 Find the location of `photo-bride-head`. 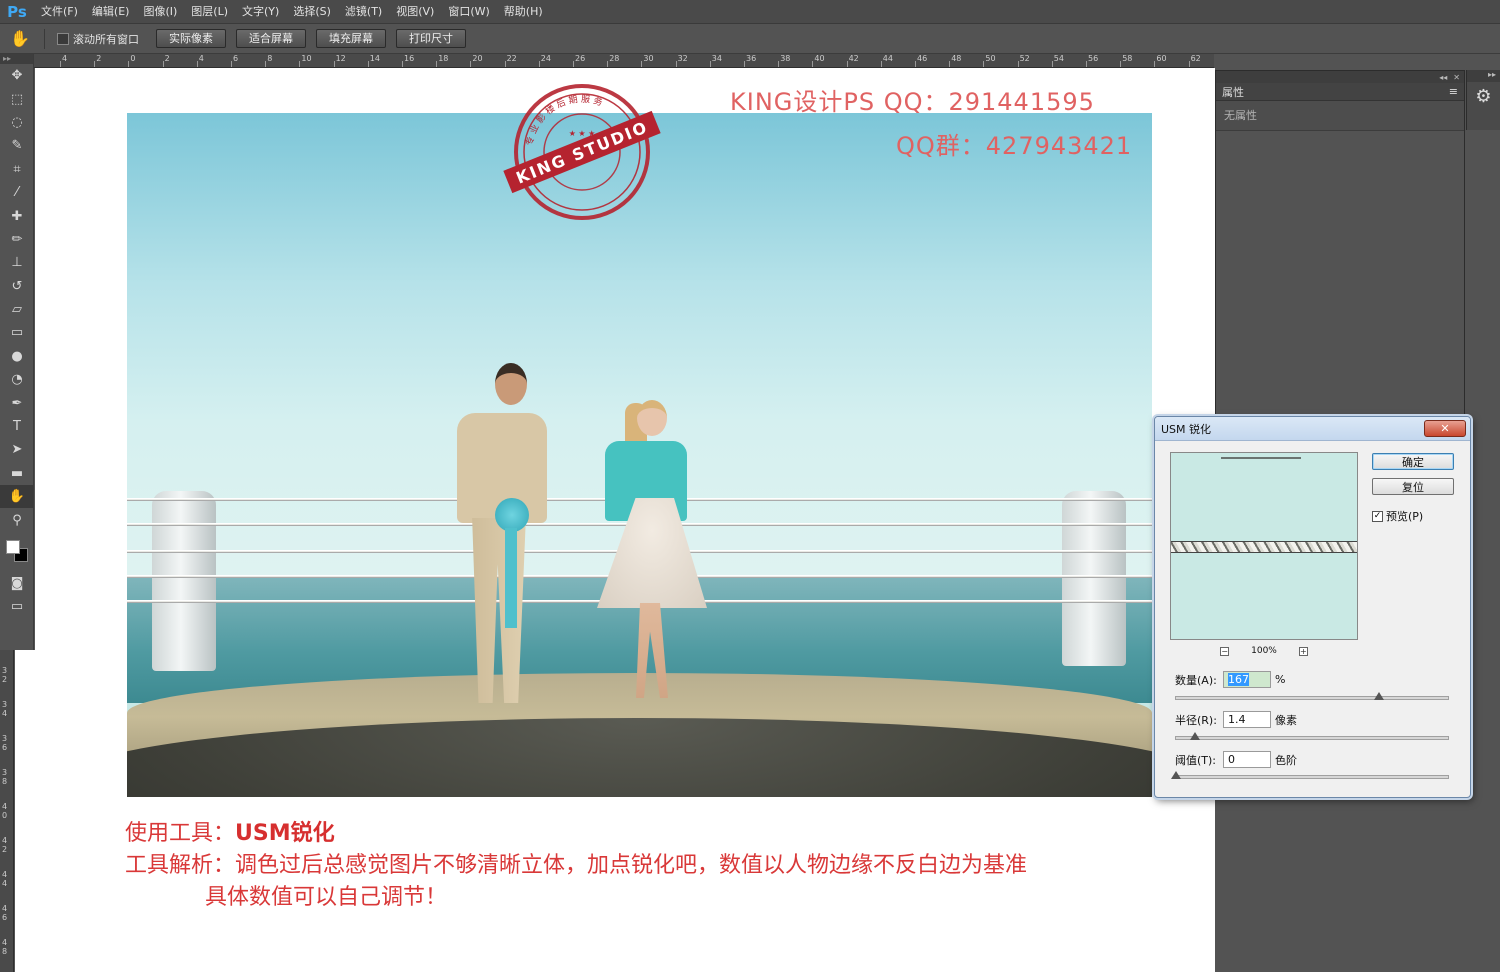

photo-bride-head is located at coordinates (652, 418).